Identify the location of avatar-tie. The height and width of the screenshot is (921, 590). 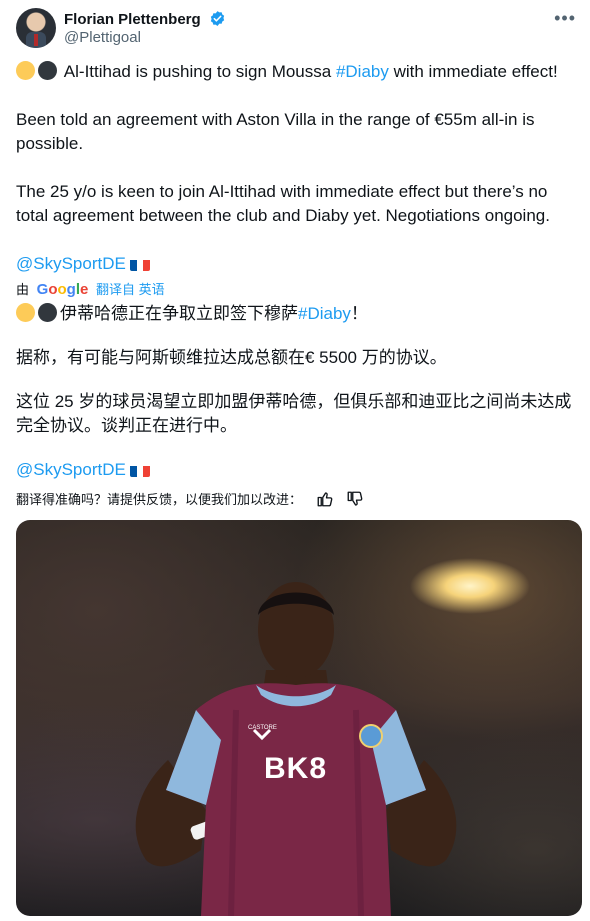
(36, 40).